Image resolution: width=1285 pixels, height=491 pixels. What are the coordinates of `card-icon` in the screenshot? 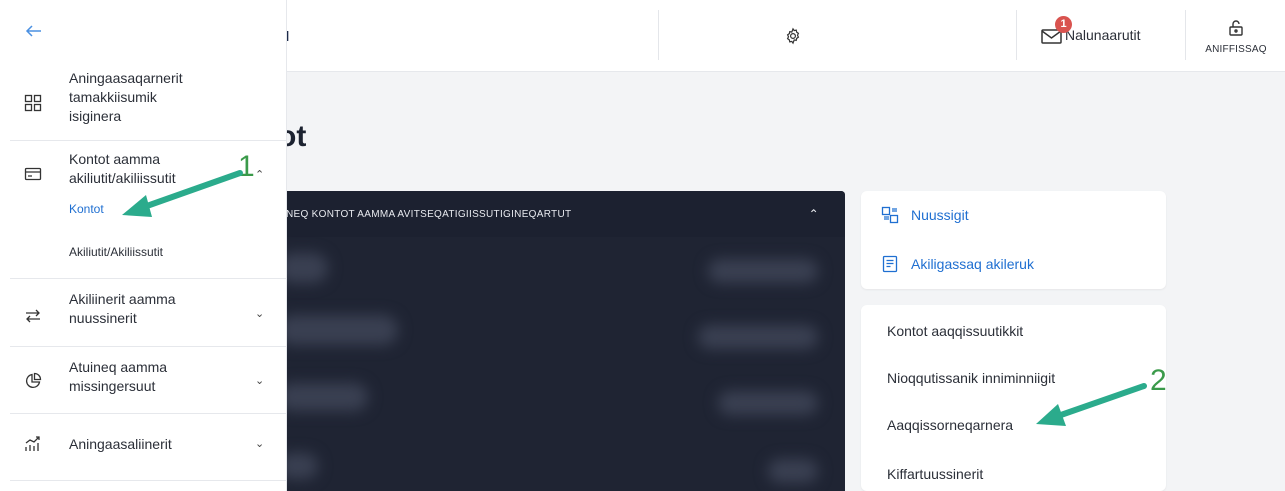 It's located at (33, 174).